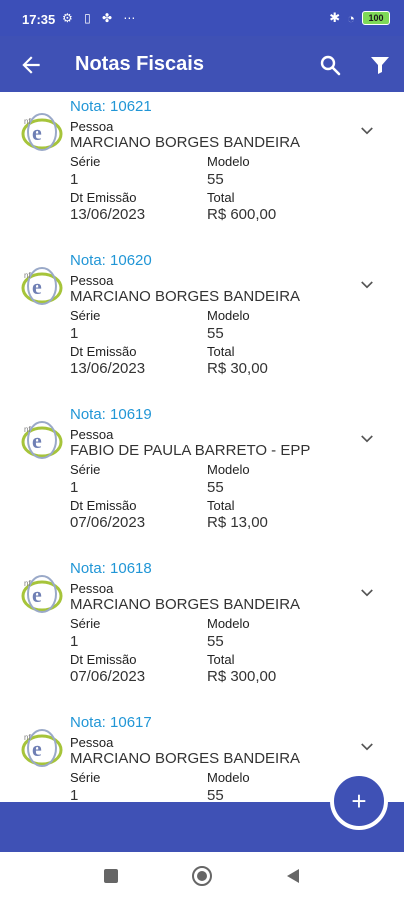  I want to click on nota-number: Nota: 10620, so click(111, 260).